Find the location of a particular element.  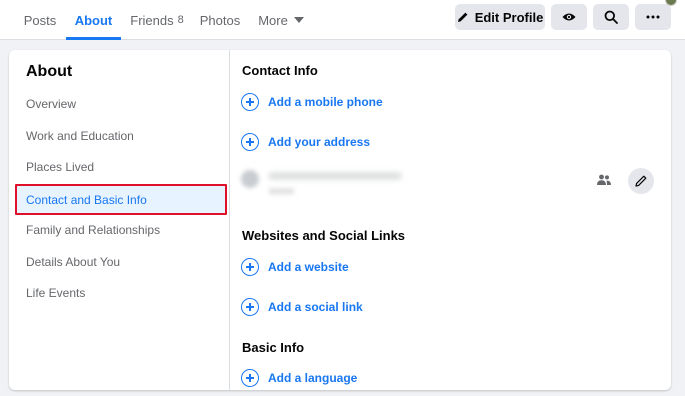

basic-info-heading: Basic Info is located at coordinates (273, 347).